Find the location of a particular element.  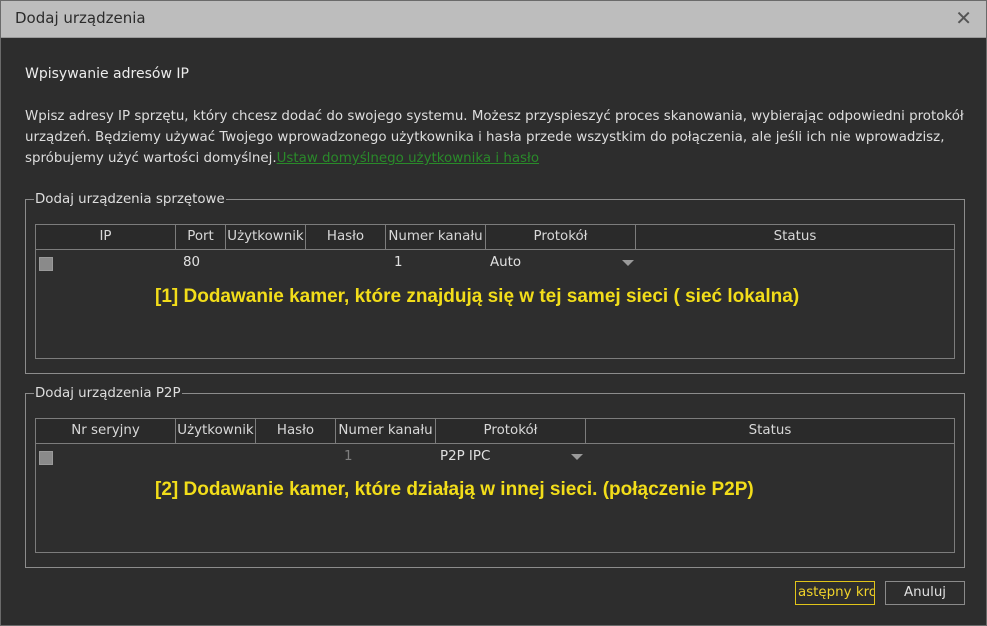

dialog-title: Dodaj urządzenia is located at coordinates (80, 18).